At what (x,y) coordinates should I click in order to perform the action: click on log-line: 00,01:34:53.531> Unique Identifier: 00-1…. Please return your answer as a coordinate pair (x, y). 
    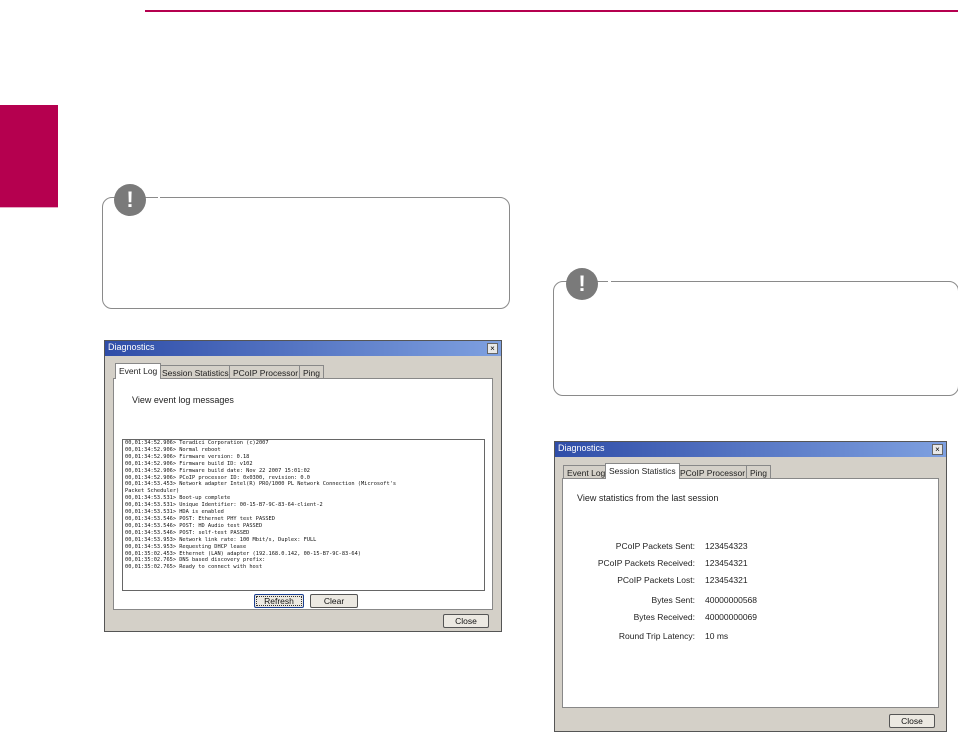
    Looking at the image, I should click on (224, 505).